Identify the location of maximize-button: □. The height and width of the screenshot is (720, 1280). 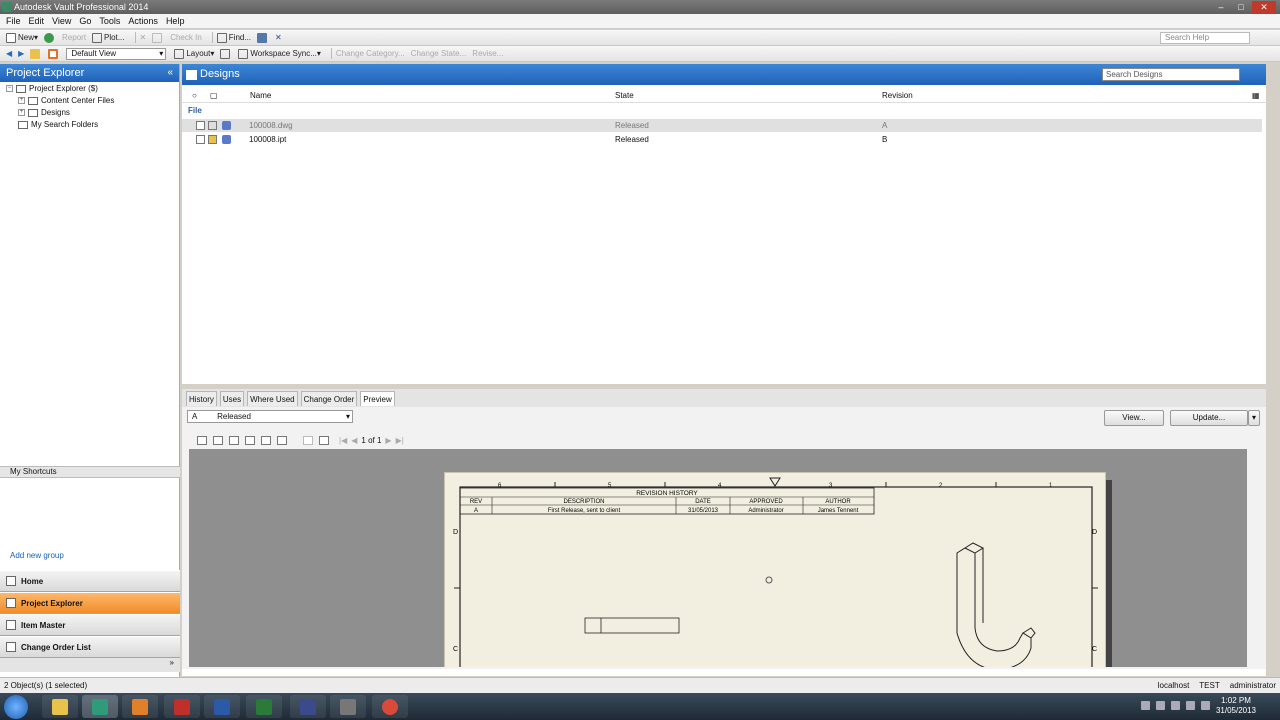
(1241, 7).